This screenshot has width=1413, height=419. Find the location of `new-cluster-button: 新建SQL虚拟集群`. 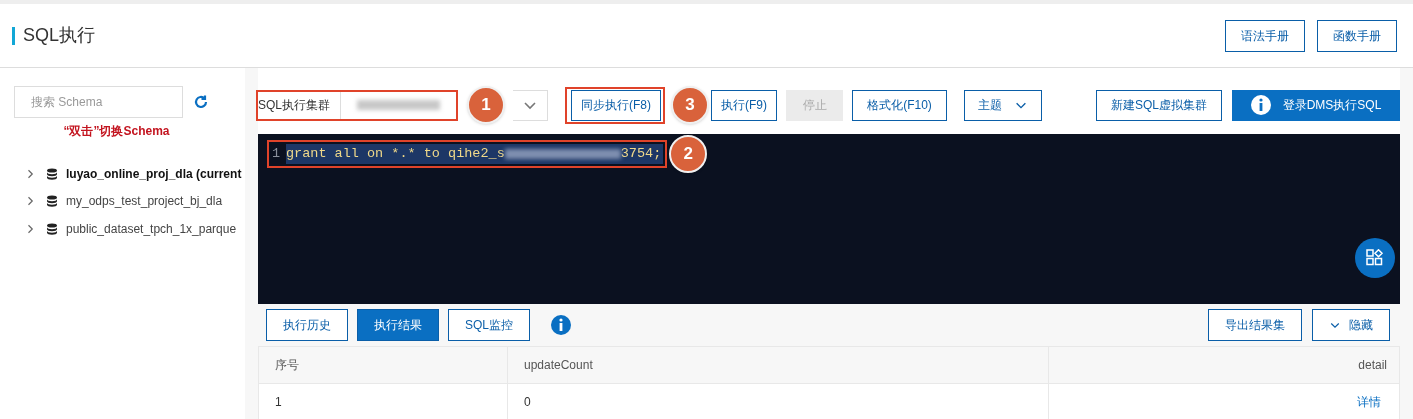

new-cluster-button: 新建SQL虚拟集群 is located at coordinates (1159, 105).